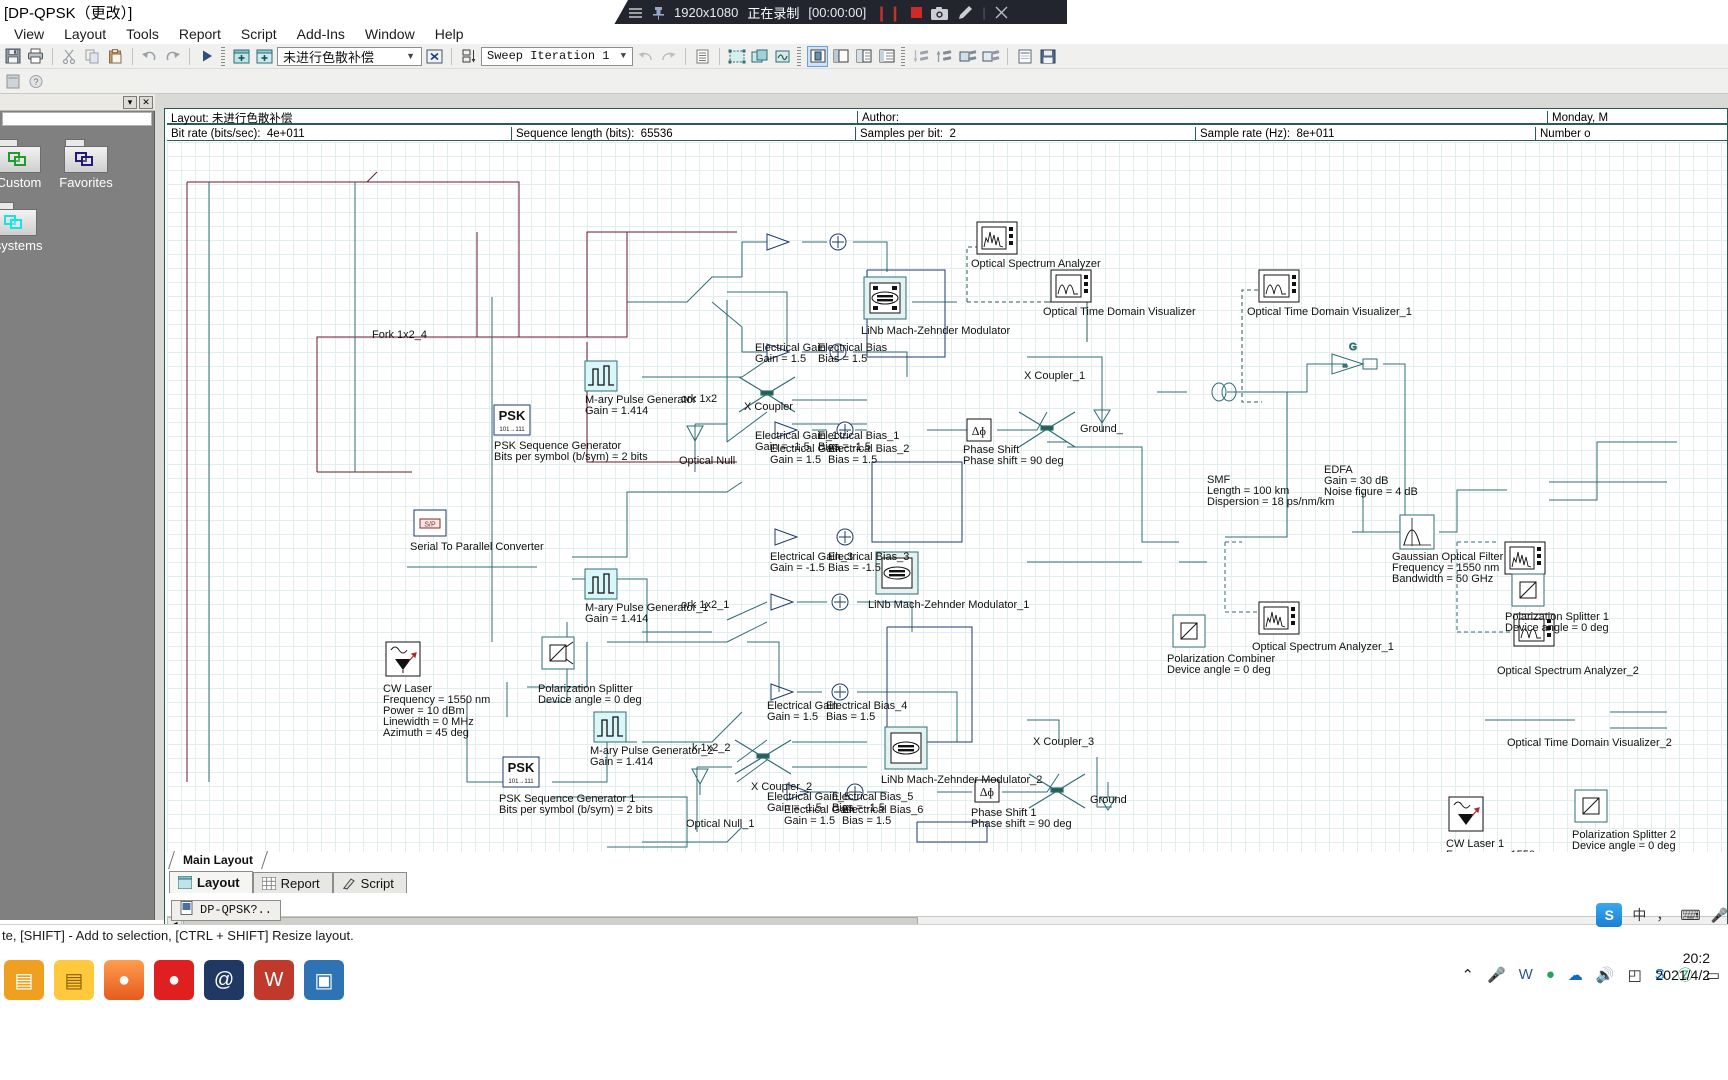 The width and height of the screenshot is (1728, 1080). I want to click on select-all-icon, so click(736, 56).